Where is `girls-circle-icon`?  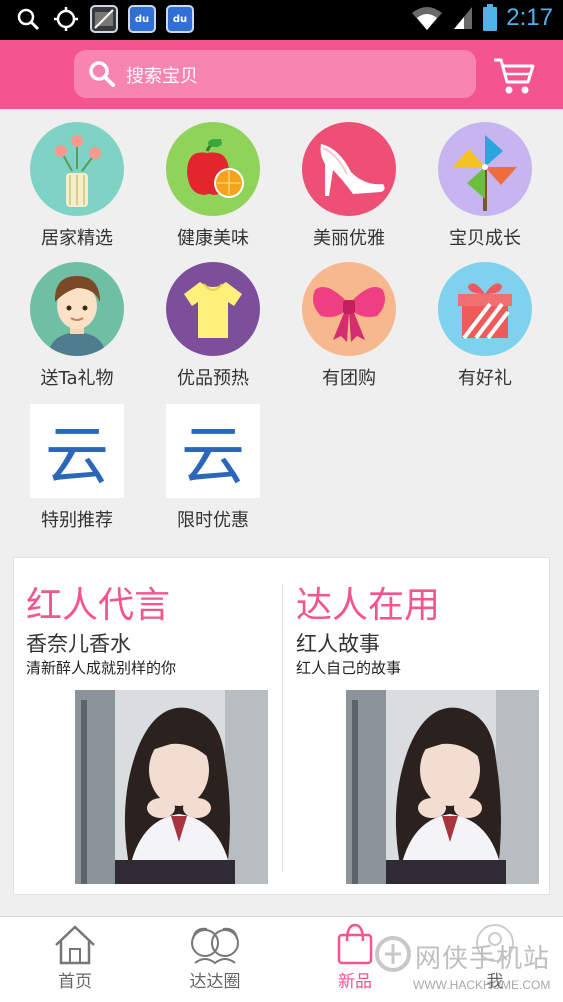 girls-circle-icon is located at coordinates (215, 946).